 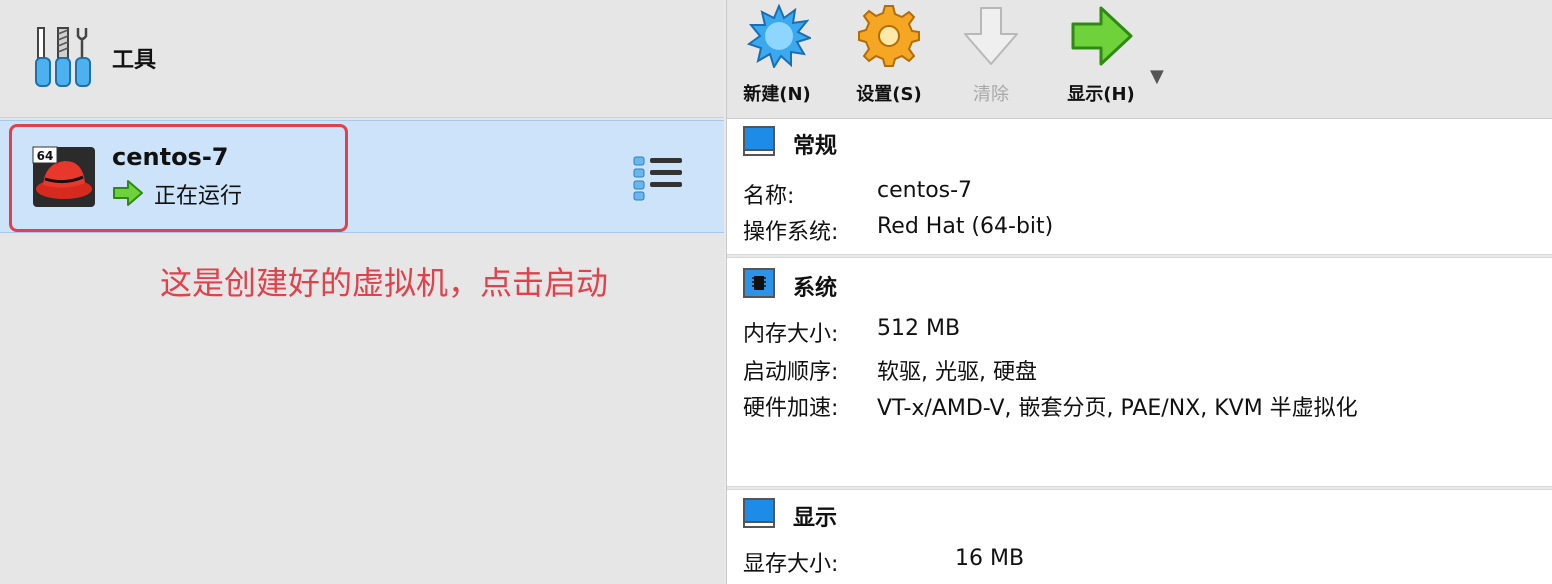 I want to click on discard-button: 清除, so click(x=991, y=59).